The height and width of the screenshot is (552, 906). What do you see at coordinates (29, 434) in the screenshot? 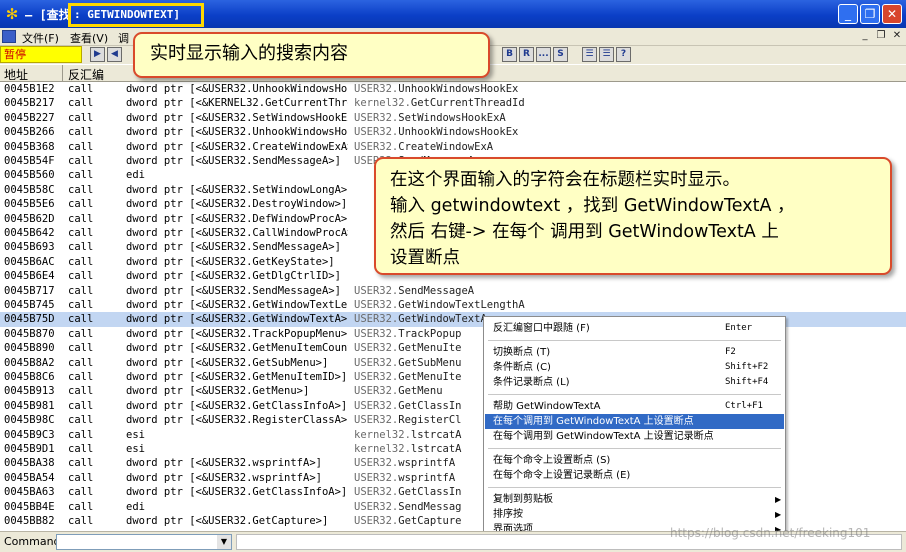
I see `address-cell: 0045B9C3` at bounding box center [29, 434].